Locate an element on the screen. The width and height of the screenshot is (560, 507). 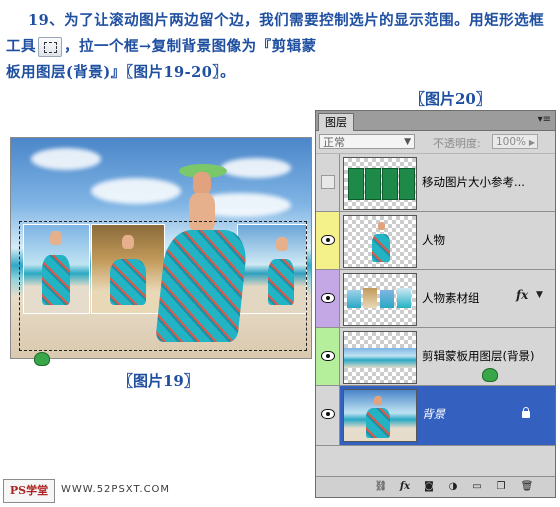
blend-opacity-row: 正常 ▼ 不透明度: 100% ▶ is located at coordinates (435, 142).